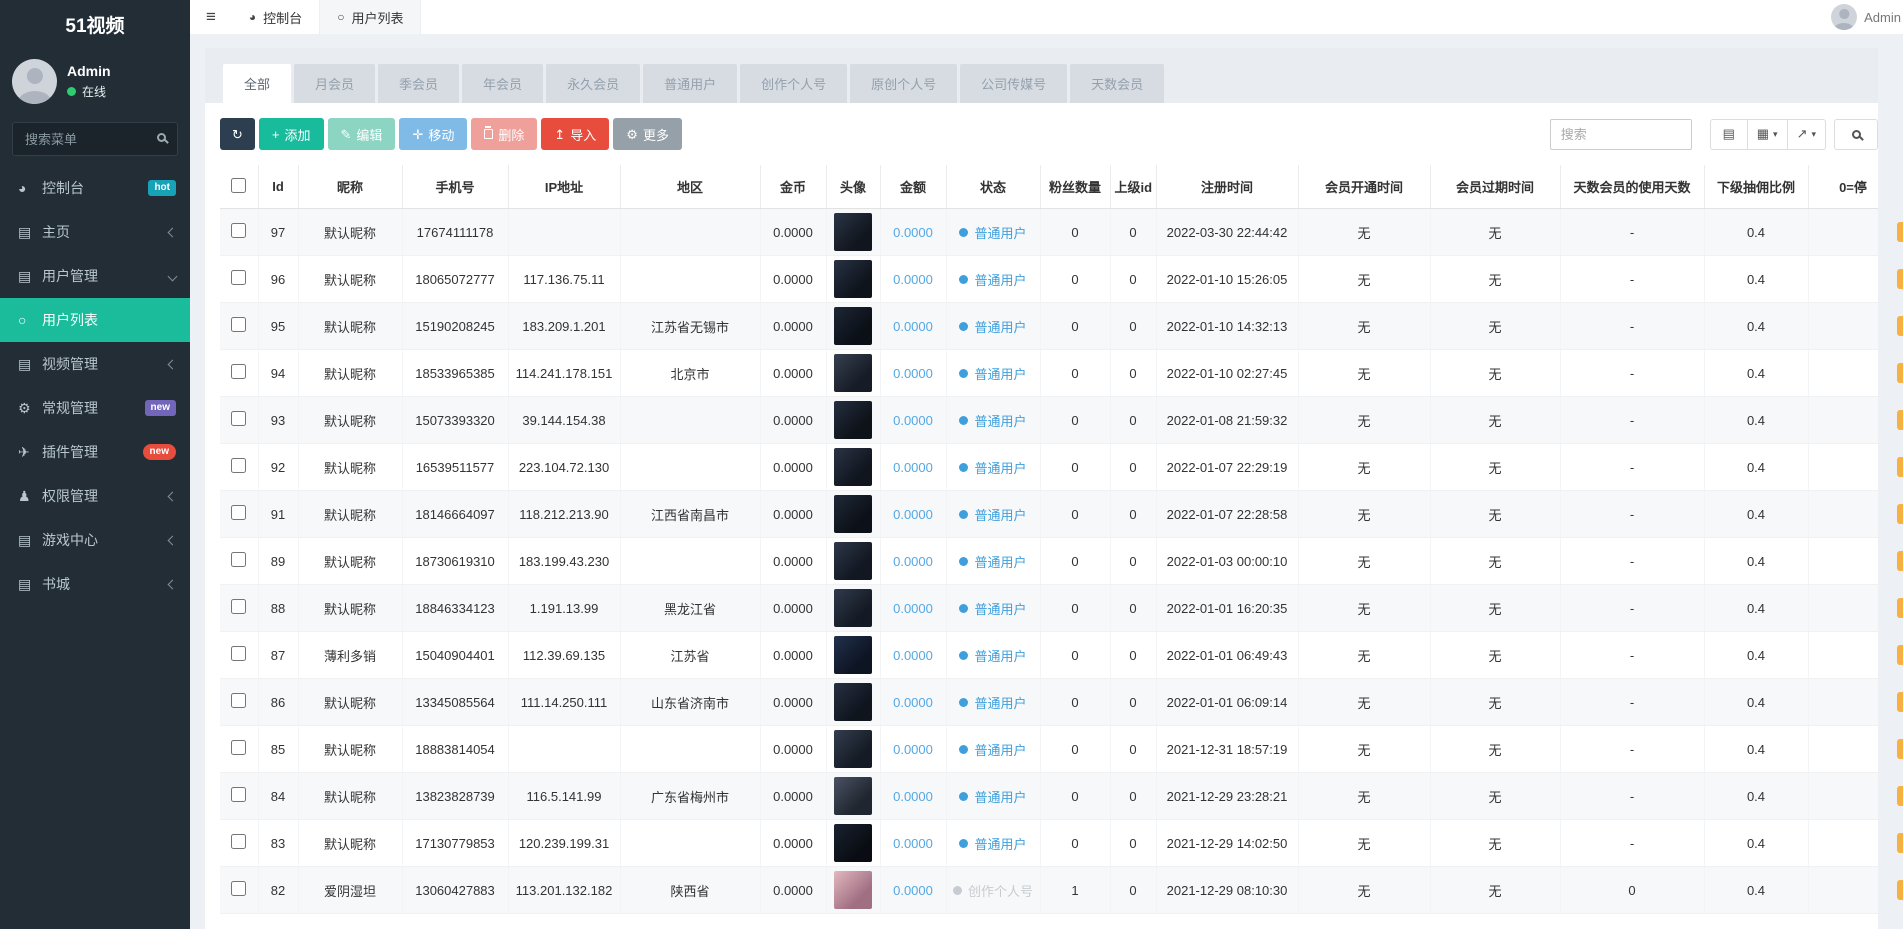 Image resolution: width=1903 pixels, height=929 pixels. What do you see at coordinates (95, 584) in the screenshot?
I see `sidebar-item-book-city: ▤ 书城` at bounding box center [95, 584].